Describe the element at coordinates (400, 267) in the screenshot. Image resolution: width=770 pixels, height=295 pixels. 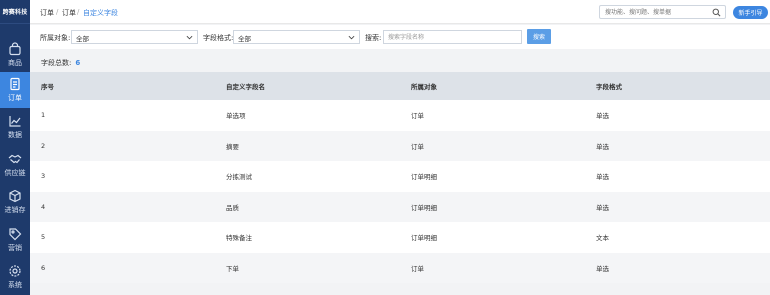
I see `table-row: 6 下单 订单 单选` at that location.